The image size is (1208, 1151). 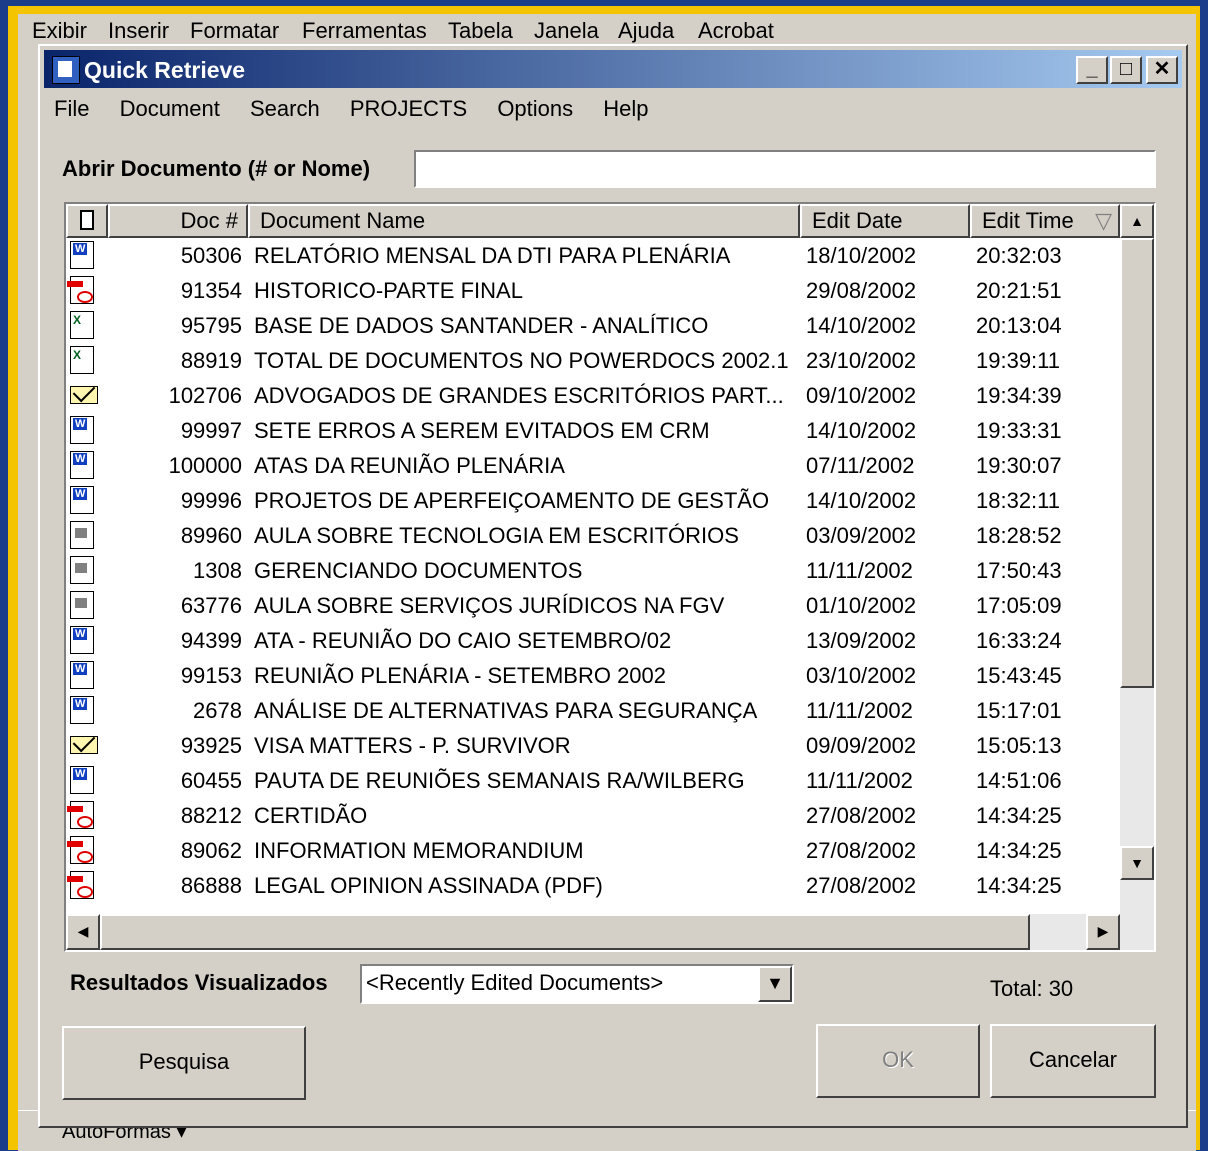 I want to click on minimize-button: _, so click(x=1092, y=70).